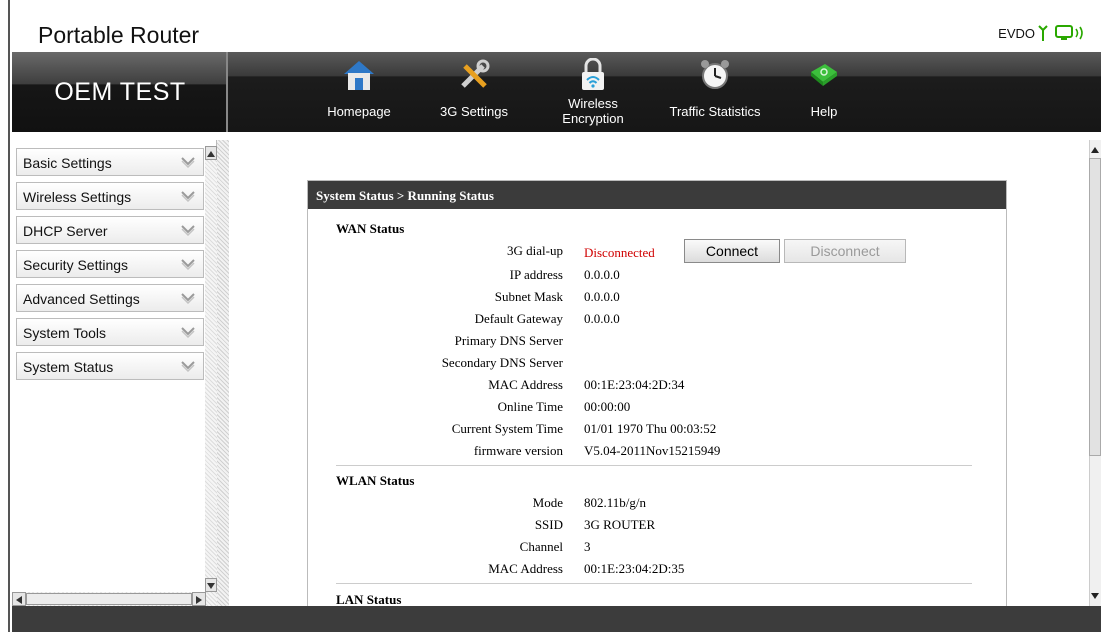  Describe the element at coordinates (528, 296) in the screenshot. I see `wan-row-label: Subnet Mask` at that location.